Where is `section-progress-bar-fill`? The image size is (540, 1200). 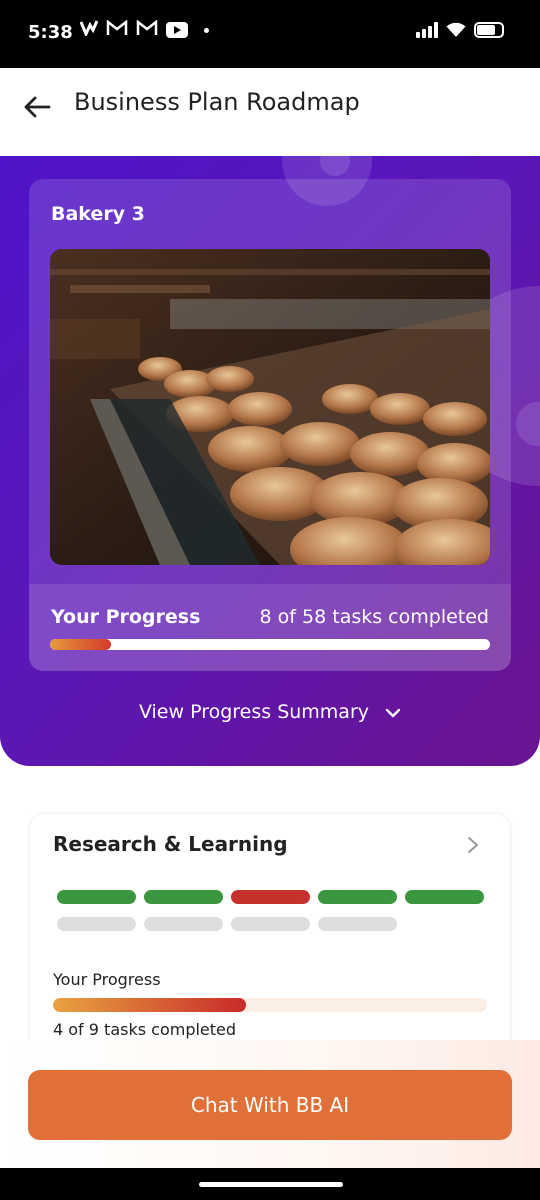 section-progress-bar-fill is located at coordinates (149, 1005).